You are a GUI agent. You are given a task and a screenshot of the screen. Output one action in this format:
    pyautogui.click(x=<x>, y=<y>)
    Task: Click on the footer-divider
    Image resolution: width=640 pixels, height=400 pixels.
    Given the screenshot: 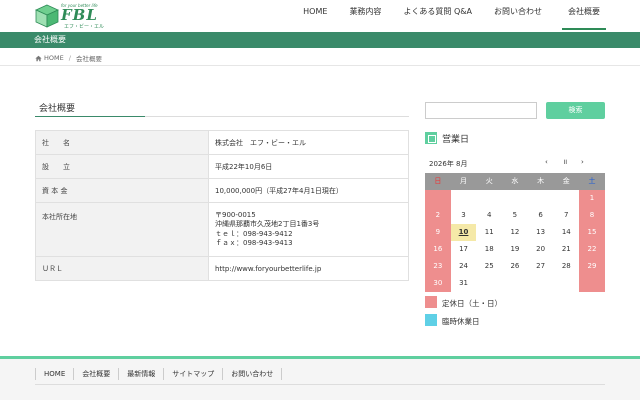 What is the action you would take?
    pyautogui.click(x=320, y=384)
    